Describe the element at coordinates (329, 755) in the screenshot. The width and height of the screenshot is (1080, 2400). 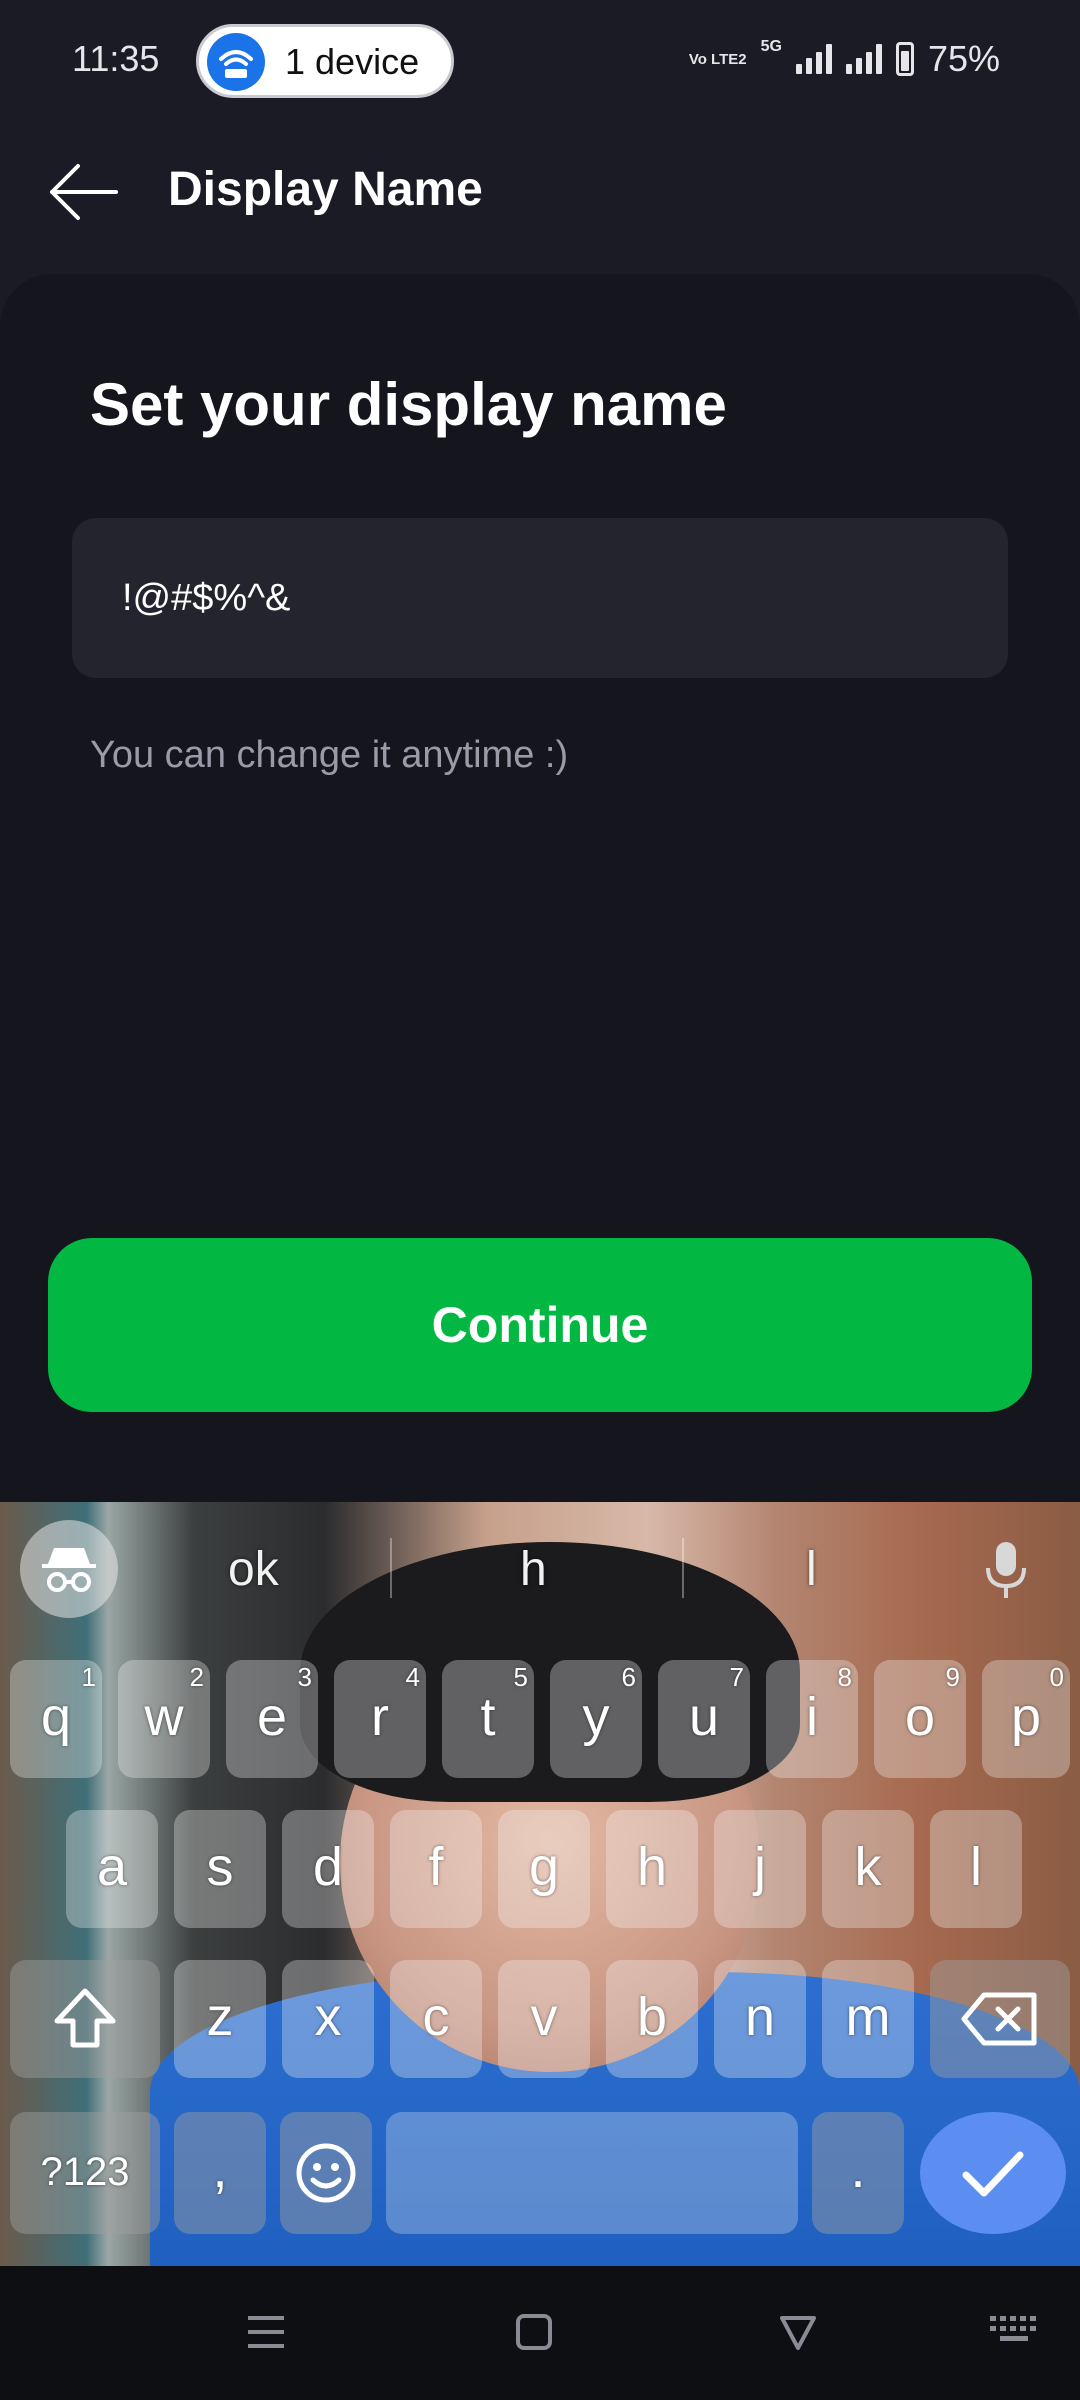
I see `hint-text: You can change it anytime :)` at that location.